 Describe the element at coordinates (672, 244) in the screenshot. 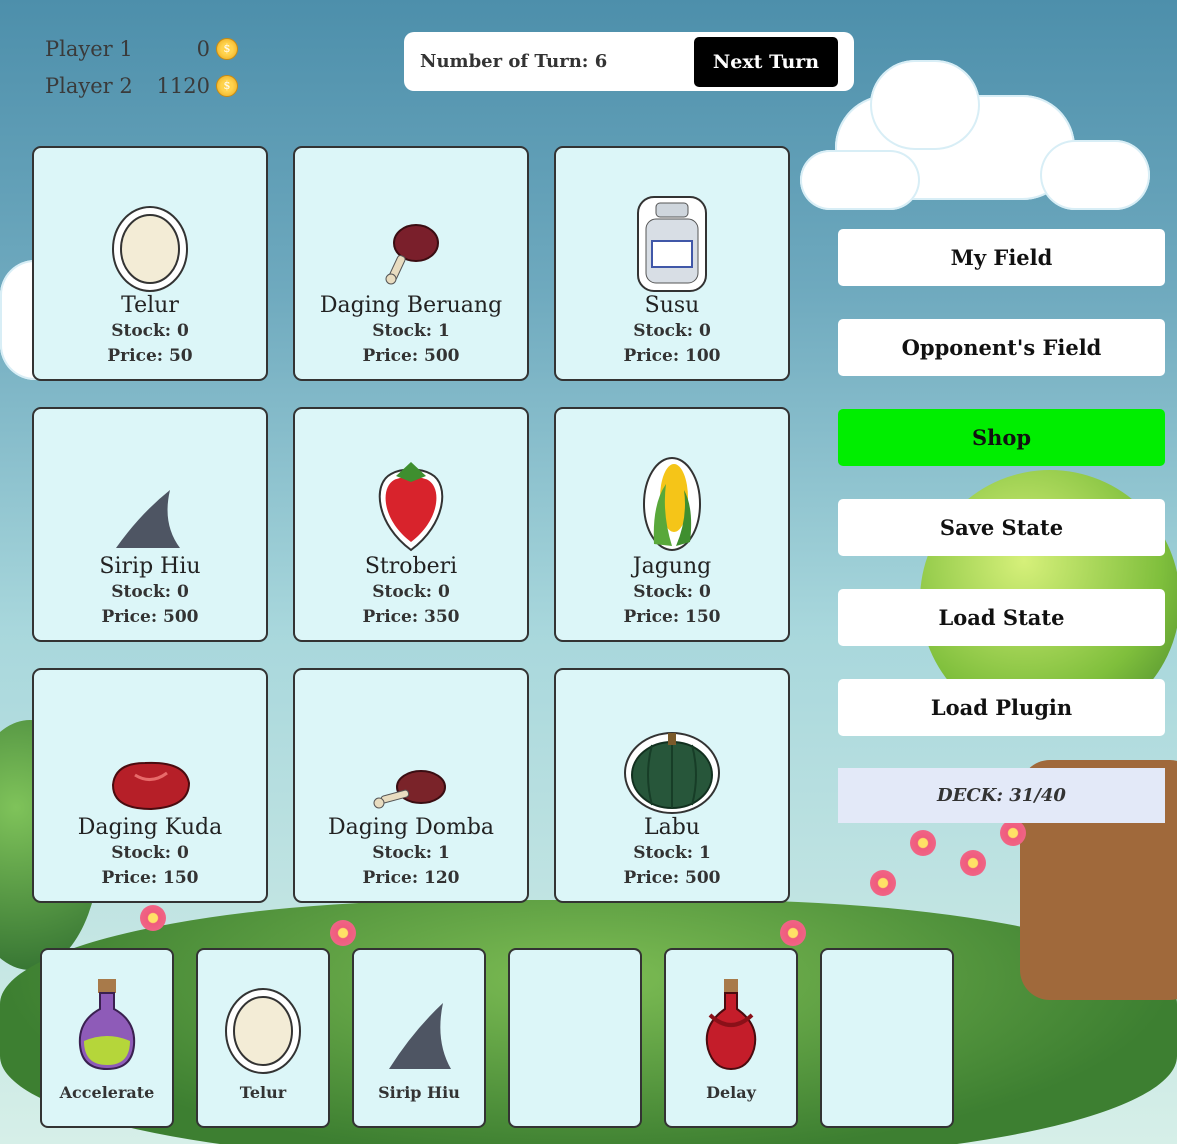

I see `milk-can-icon` at that location.